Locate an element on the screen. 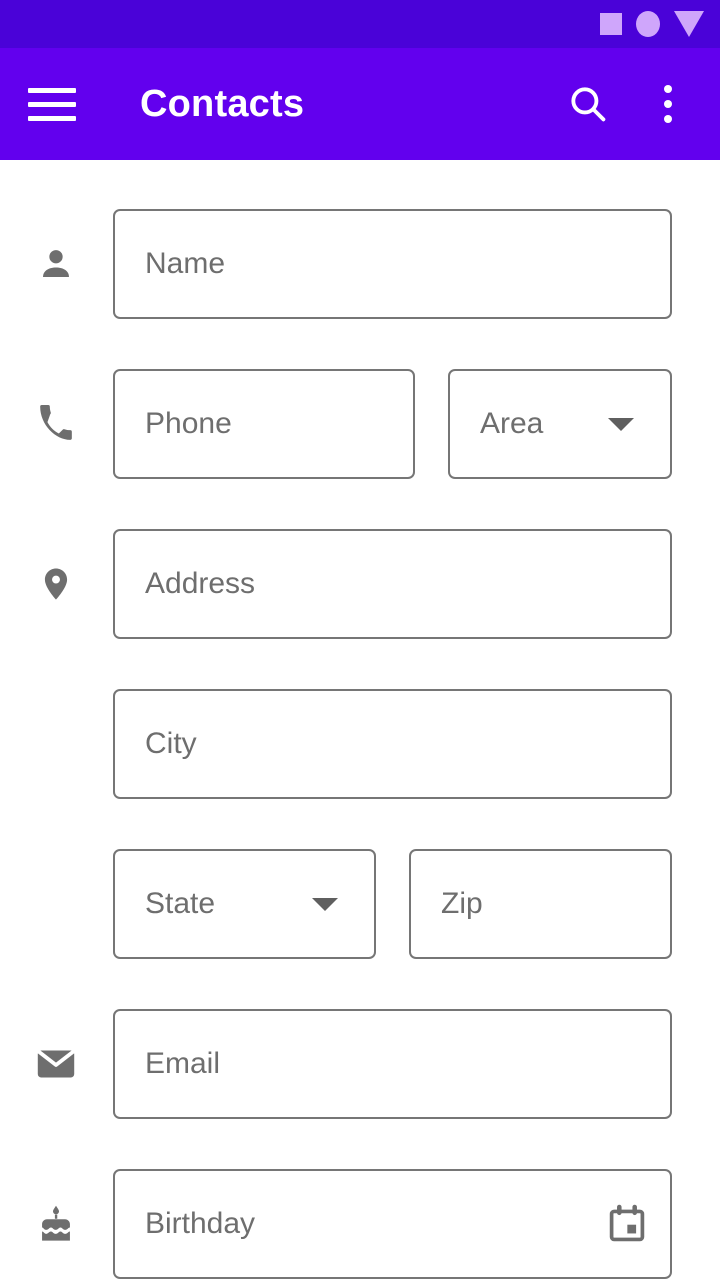  area-dropdown-value: Area is located at coordinates (512, 423).